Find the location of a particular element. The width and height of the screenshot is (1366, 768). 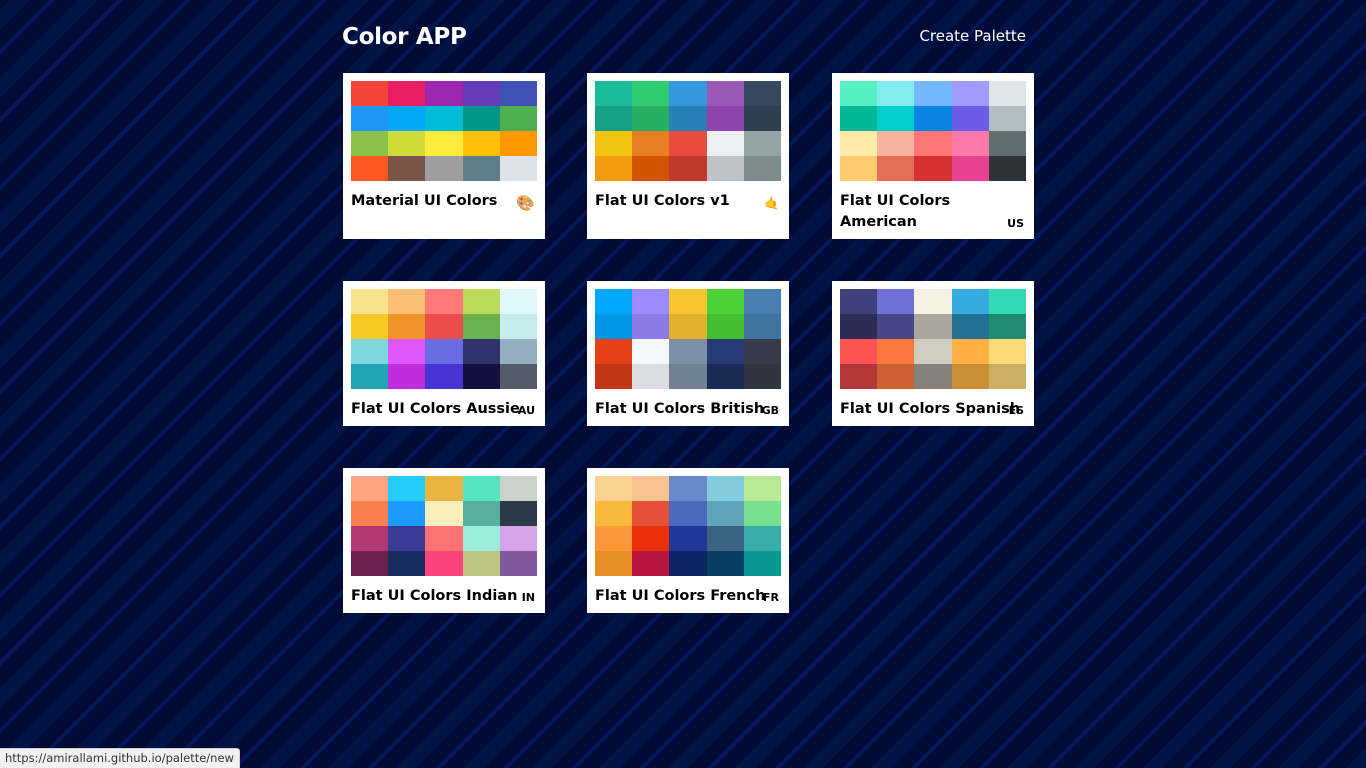

palette-emoji-icon: GB is located at coordinates (770, 410).